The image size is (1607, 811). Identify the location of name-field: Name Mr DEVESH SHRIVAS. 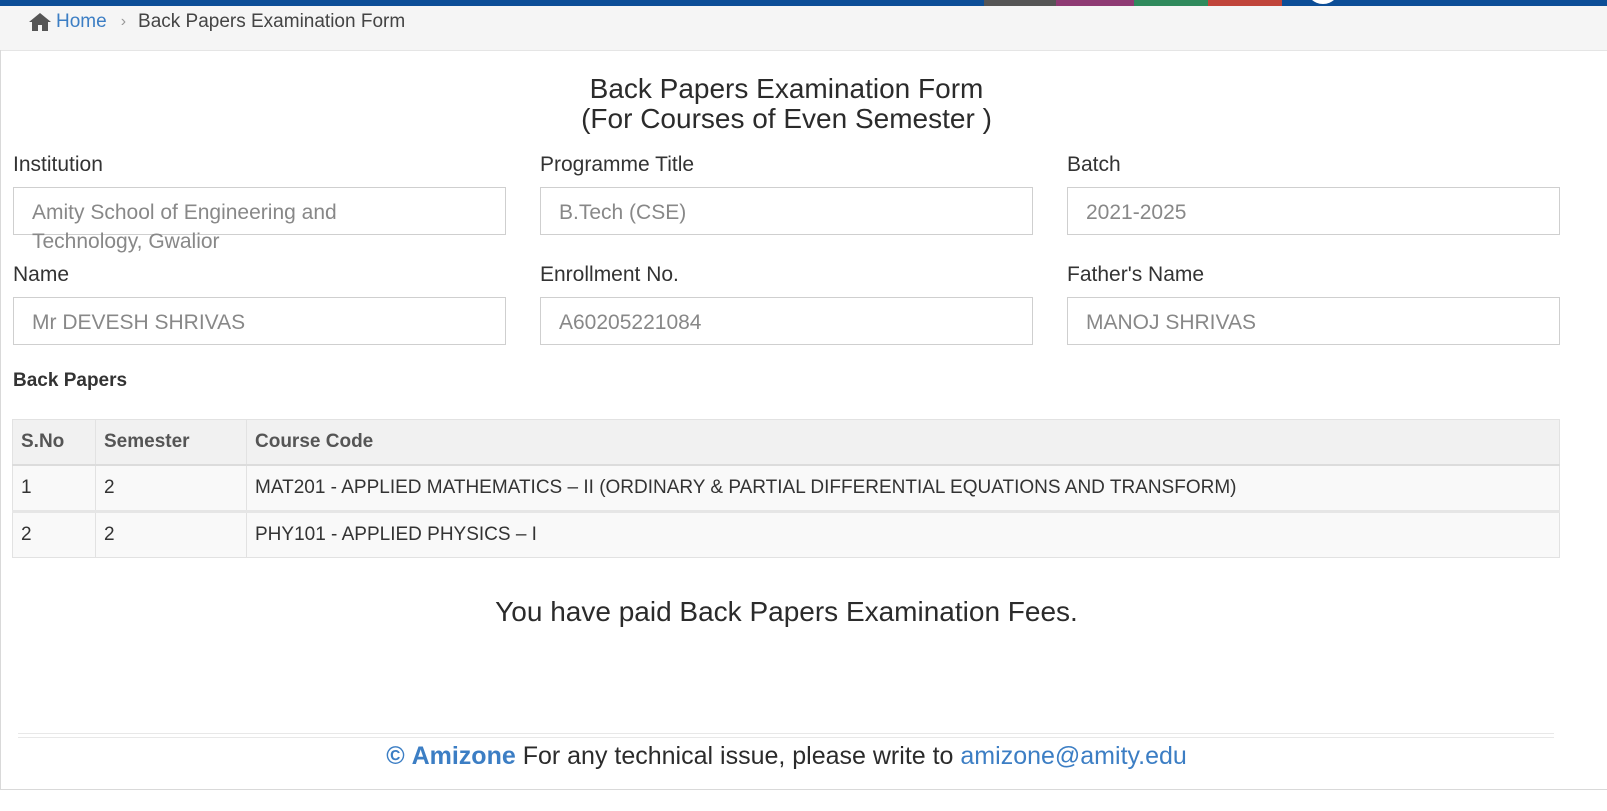
(259, 303).